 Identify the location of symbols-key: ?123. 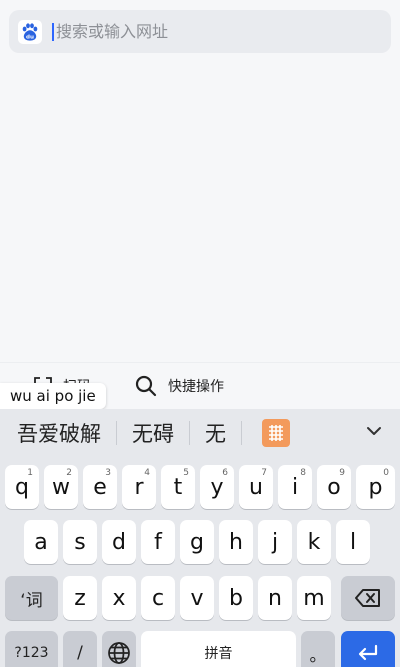
(31, 649).